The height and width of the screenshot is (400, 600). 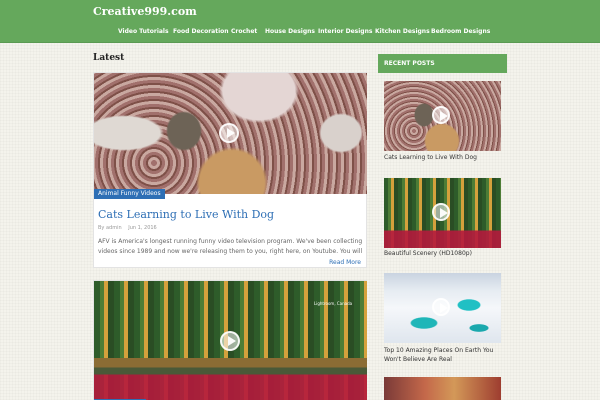 What do you see at coordinates (244, 31) in the screenshot?
I see `nav-item-crochet: Crochet` at bounding box center [244, 31].